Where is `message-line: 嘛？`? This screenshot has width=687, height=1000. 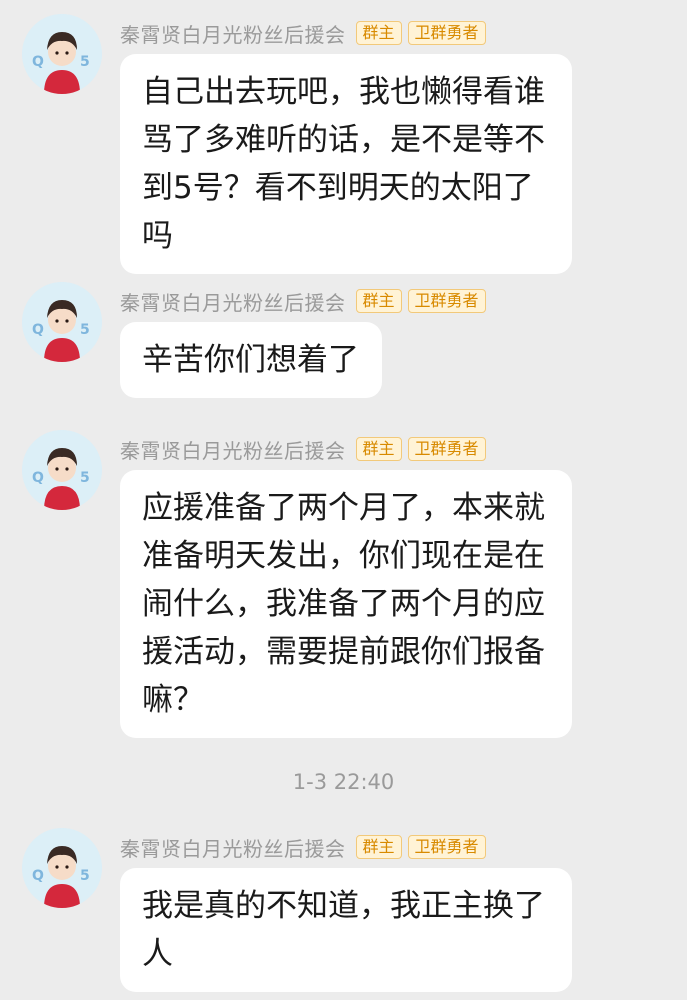 message-line: 嘛？ is located at coordinates (173, 700).